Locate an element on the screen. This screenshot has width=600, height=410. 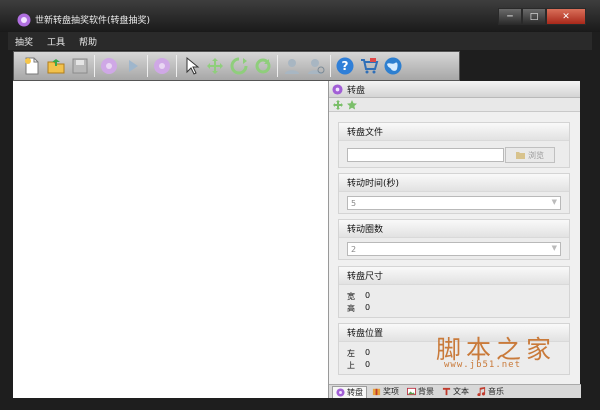
menu-draw: 抽奖 is located at coordinates (24, 41).